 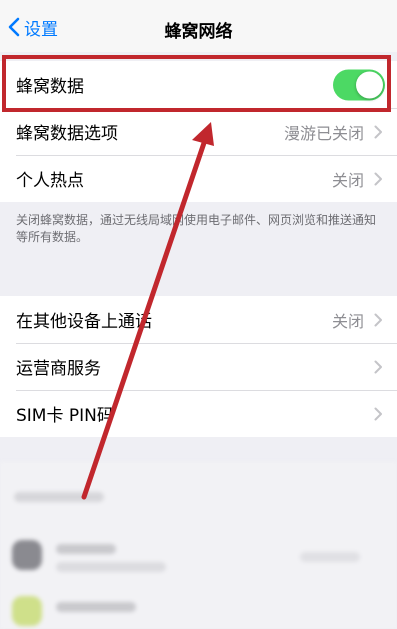 I want to click on sim-pin-row: SIM卡 PIN码, so click(x=198, y=413).